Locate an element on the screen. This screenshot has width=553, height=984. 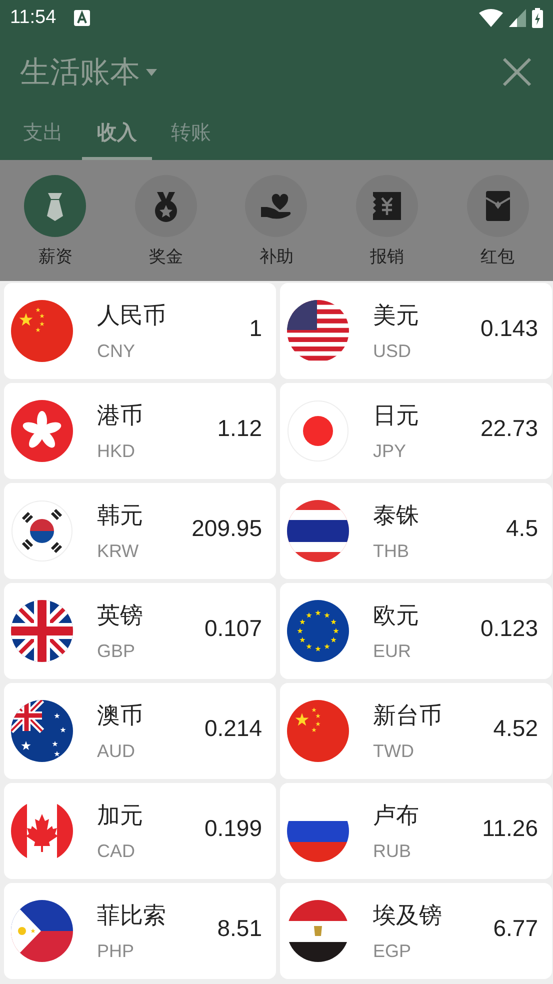
currency-code: GBP is located at coordinates (116, 651).